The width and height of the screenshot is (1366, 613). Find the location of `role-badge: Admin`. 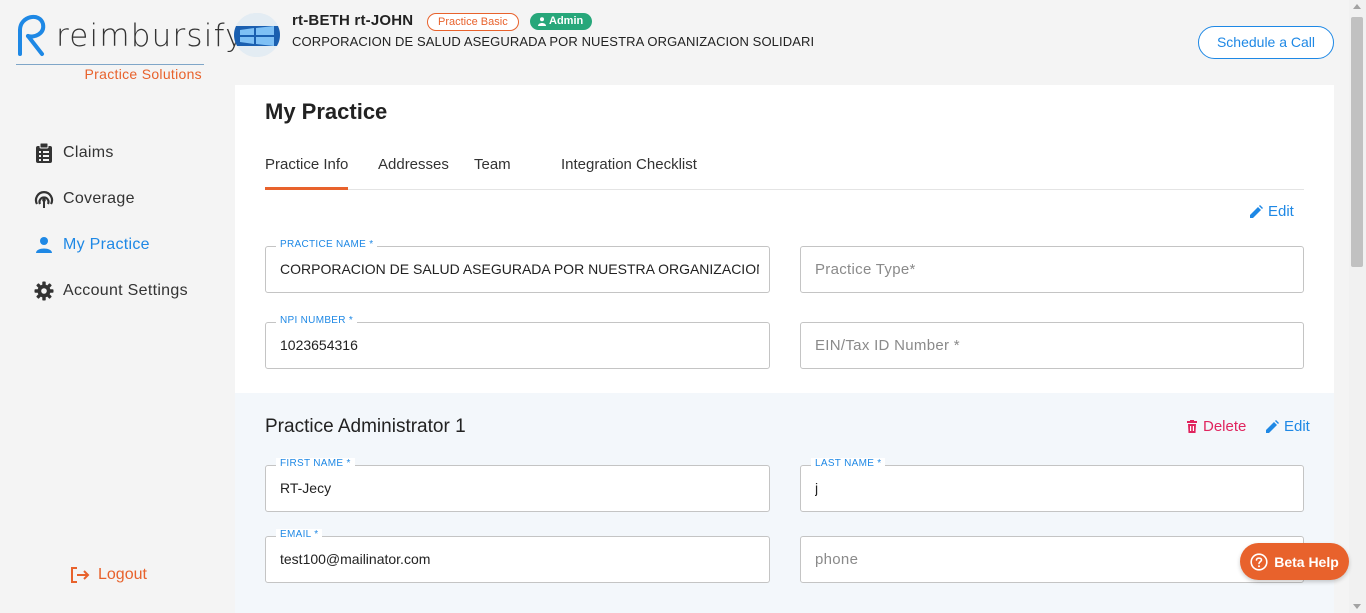

role-badge: Admin is located at coordinates (561, 21).